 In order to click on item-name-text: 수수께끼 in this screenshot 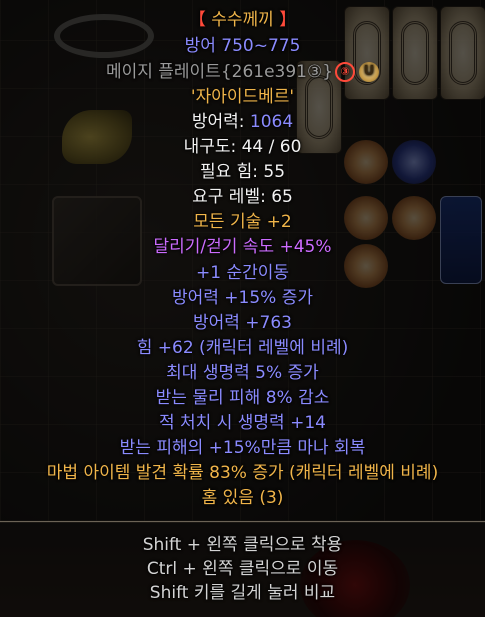, I will do `click(242, 20)`.